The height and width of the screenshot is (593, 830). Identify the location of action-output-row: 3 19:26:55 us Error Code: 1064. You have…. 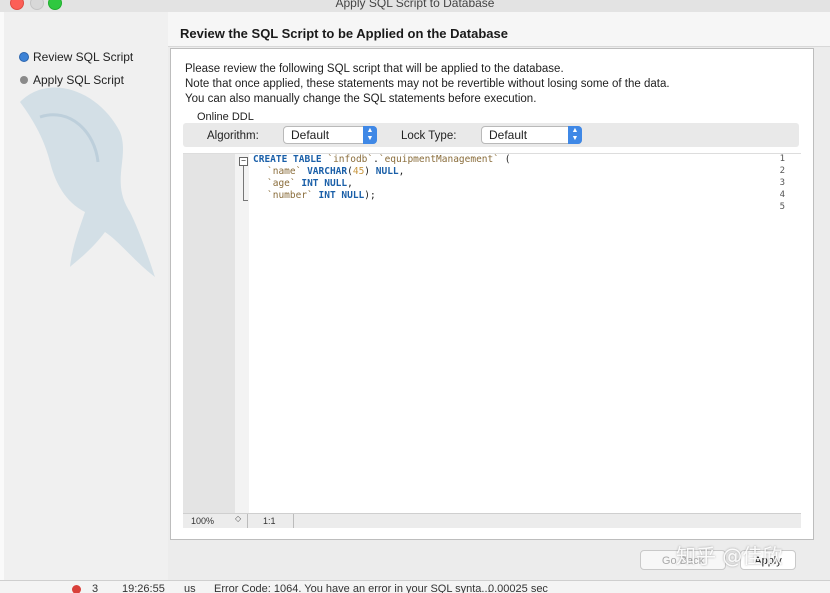
(415, 586).